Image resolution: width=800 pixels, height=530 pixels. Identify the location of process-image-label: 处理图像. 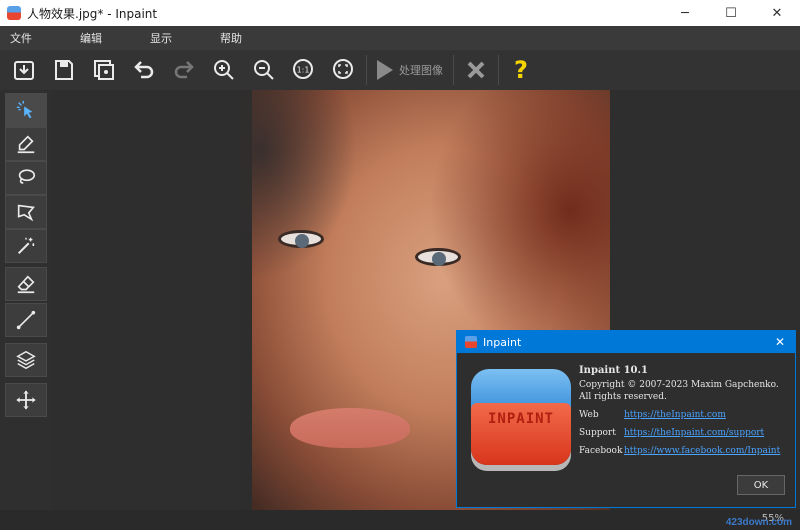
(421, 70).